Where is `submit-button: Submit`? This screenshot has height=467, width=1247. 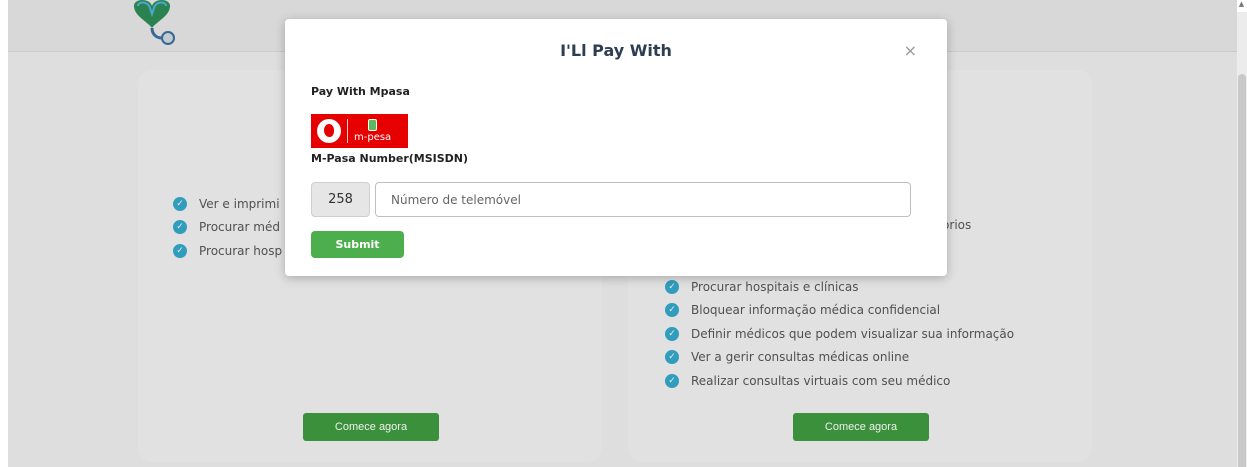 submit-button: Submit is located at coordinates (357, 244).